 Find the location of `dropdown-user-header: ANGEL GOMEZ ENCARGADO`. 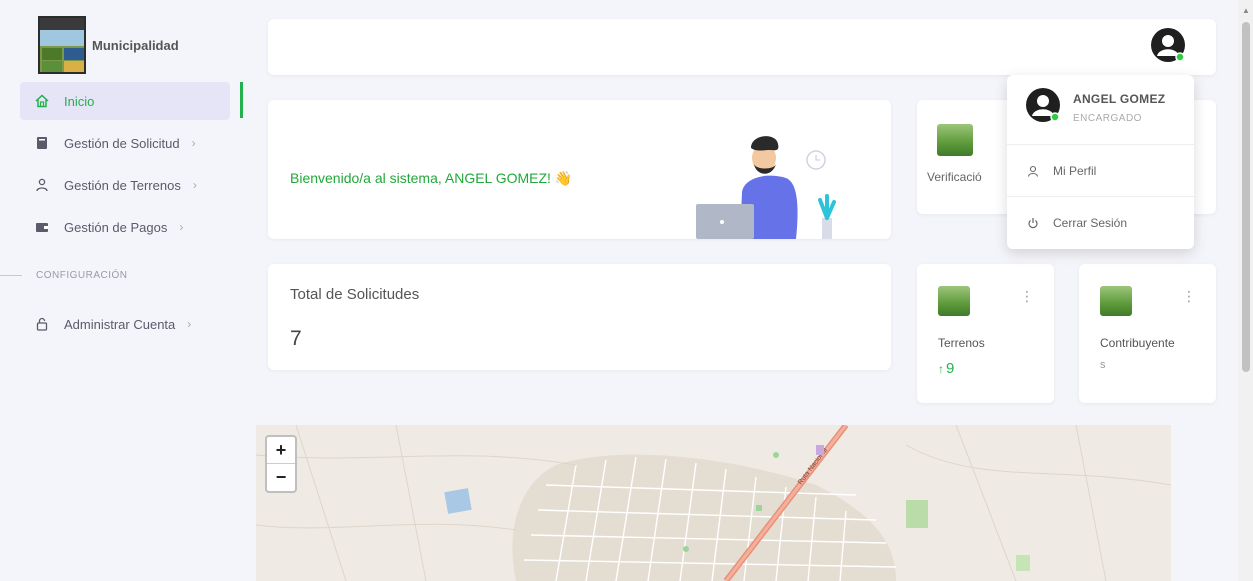

dropdown-user-header: ANGEL GOMEZ ENCARGADO is located at coordinates (1100, 110).